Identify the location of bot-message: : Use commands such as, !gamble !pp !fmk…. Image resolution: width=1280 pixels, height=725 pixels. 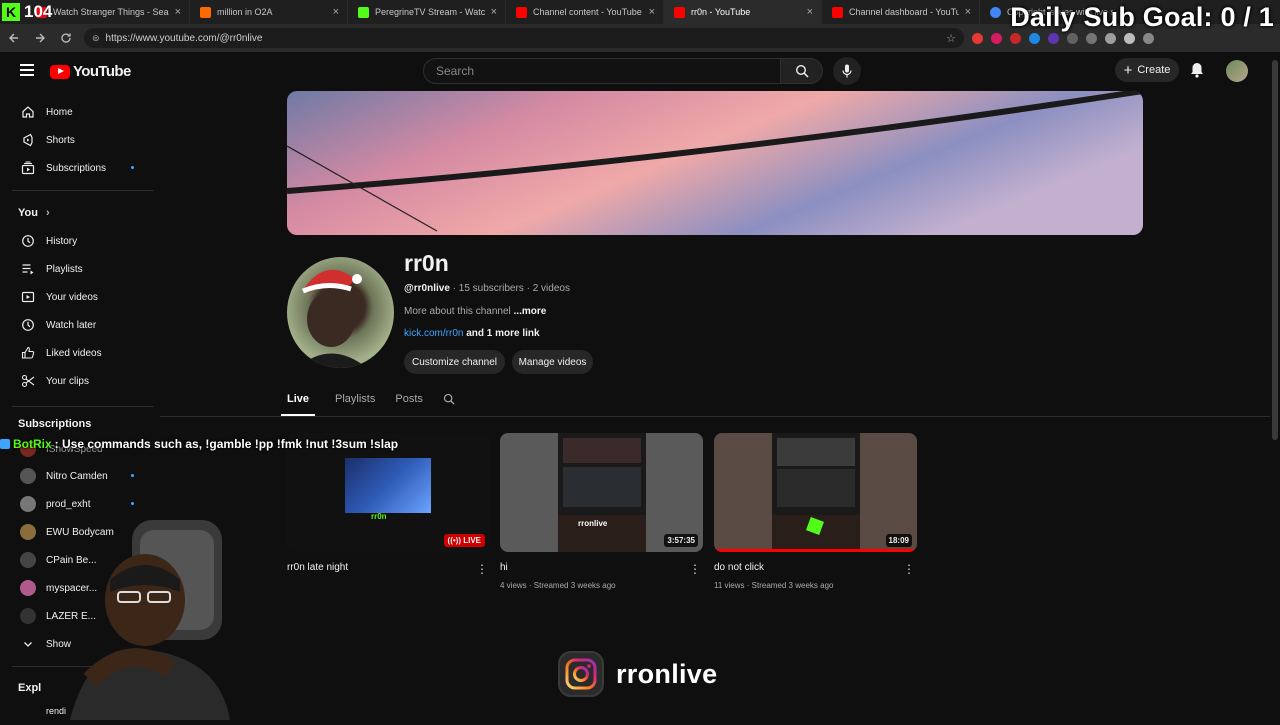
(226, 444).